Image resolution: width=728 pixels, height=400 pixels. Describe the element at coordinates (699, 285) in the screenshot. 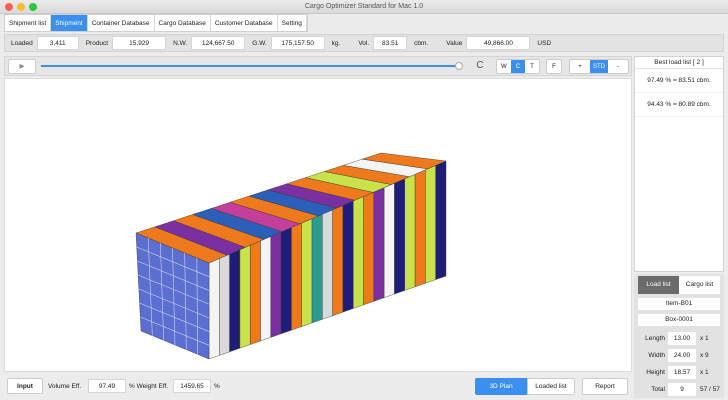

I see `tab-cargo-list: Cargo list` at that location.